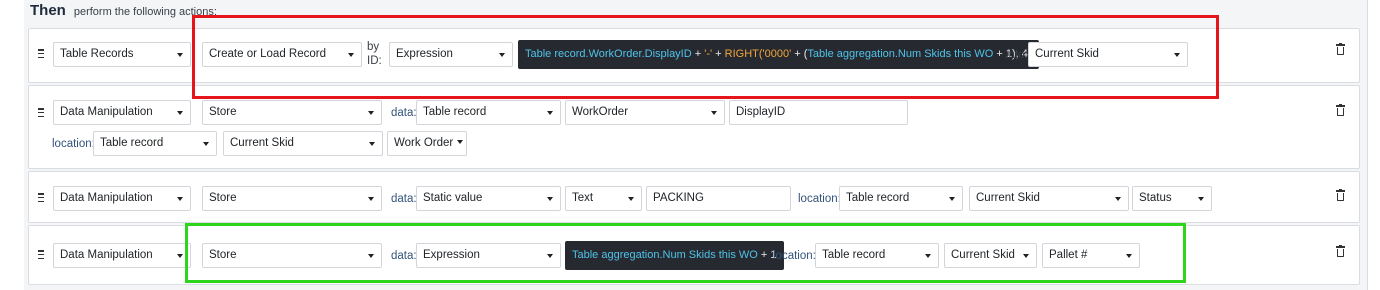 The height and width of the screenshot is (290, 1380). Describe the element at coordinates (645, 112) in the screenshot. I see `data-table-select: WorkOrder` at that location.